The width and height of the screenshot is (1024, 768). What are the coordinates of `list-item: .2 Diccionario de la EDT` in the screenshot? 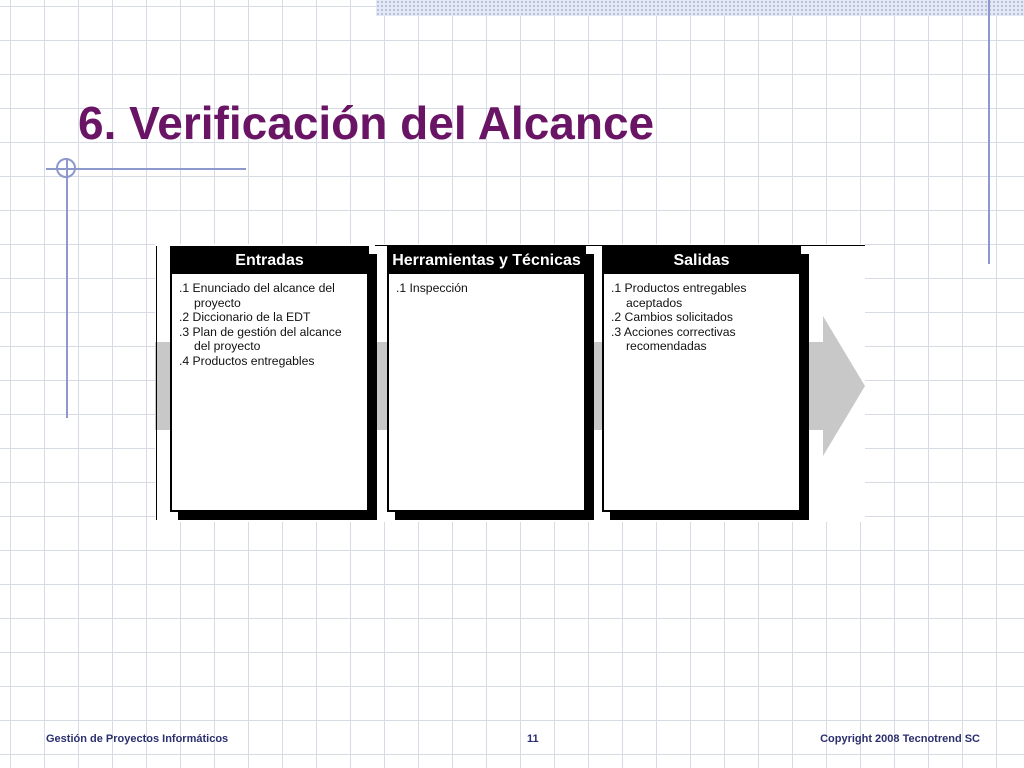 It's located at (245, 317).